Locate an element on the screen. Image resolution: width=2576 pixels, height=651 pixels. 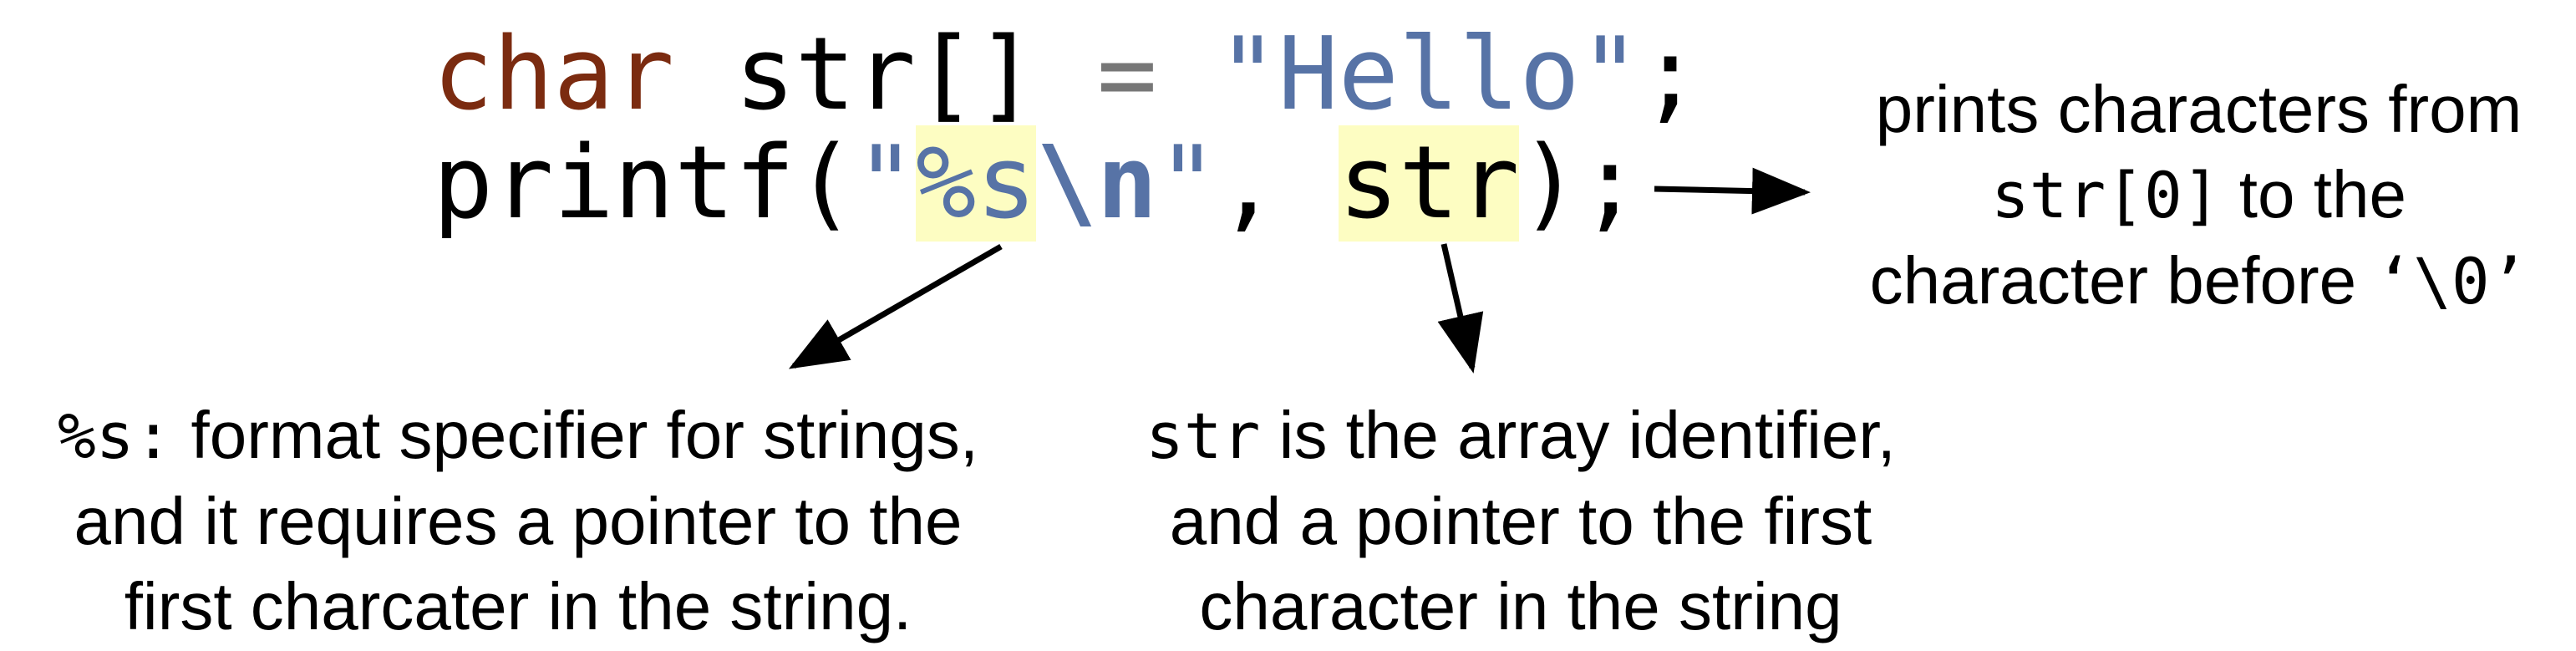
output-annotation-line2: str[0] to the is located at coordinates (2198, 195).